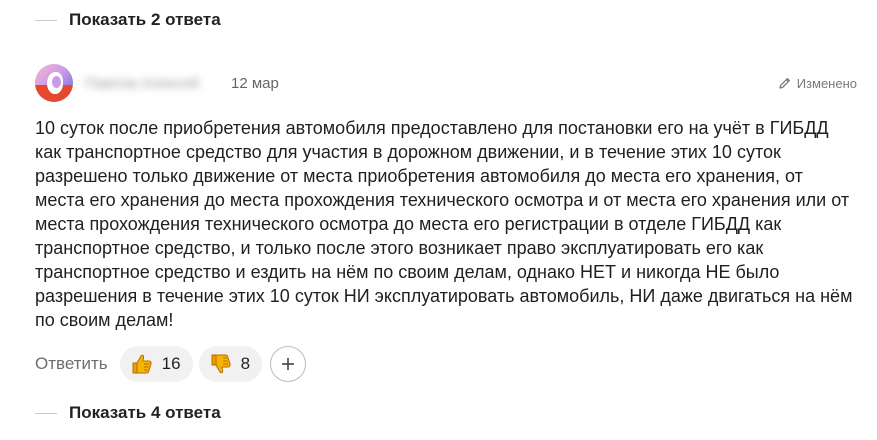 The height and width of the screenshot is (440, 877). I want to click on avatar, so click(54, 83).